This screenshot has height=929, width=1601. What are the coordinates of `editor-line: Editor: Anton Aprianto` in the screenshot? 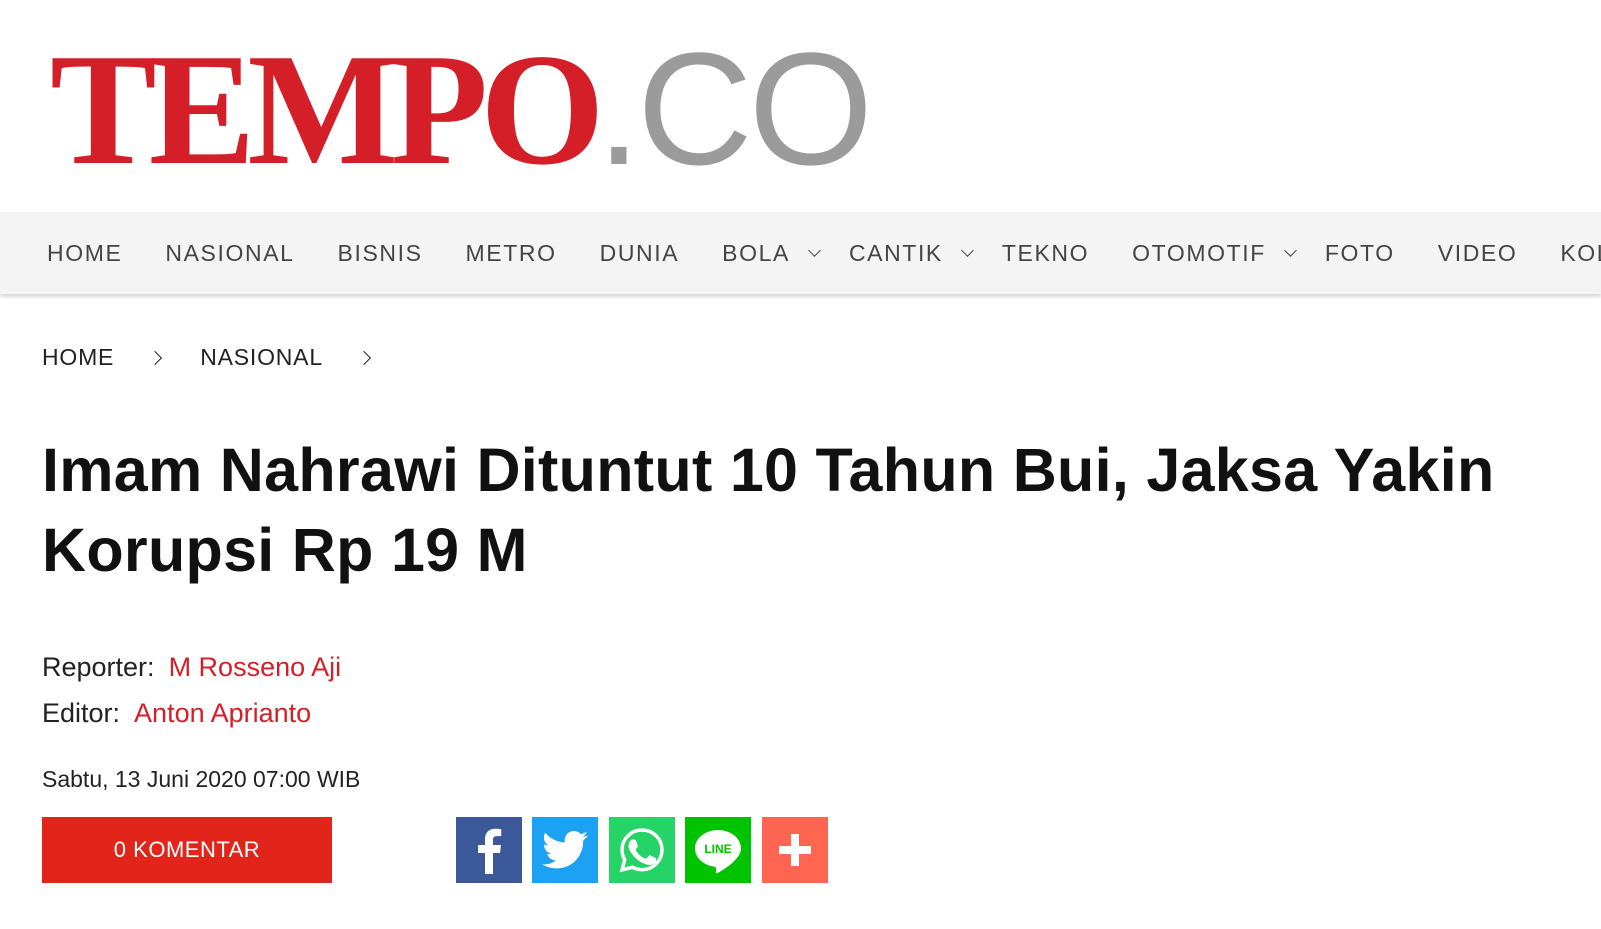 It's located at (176, 713).